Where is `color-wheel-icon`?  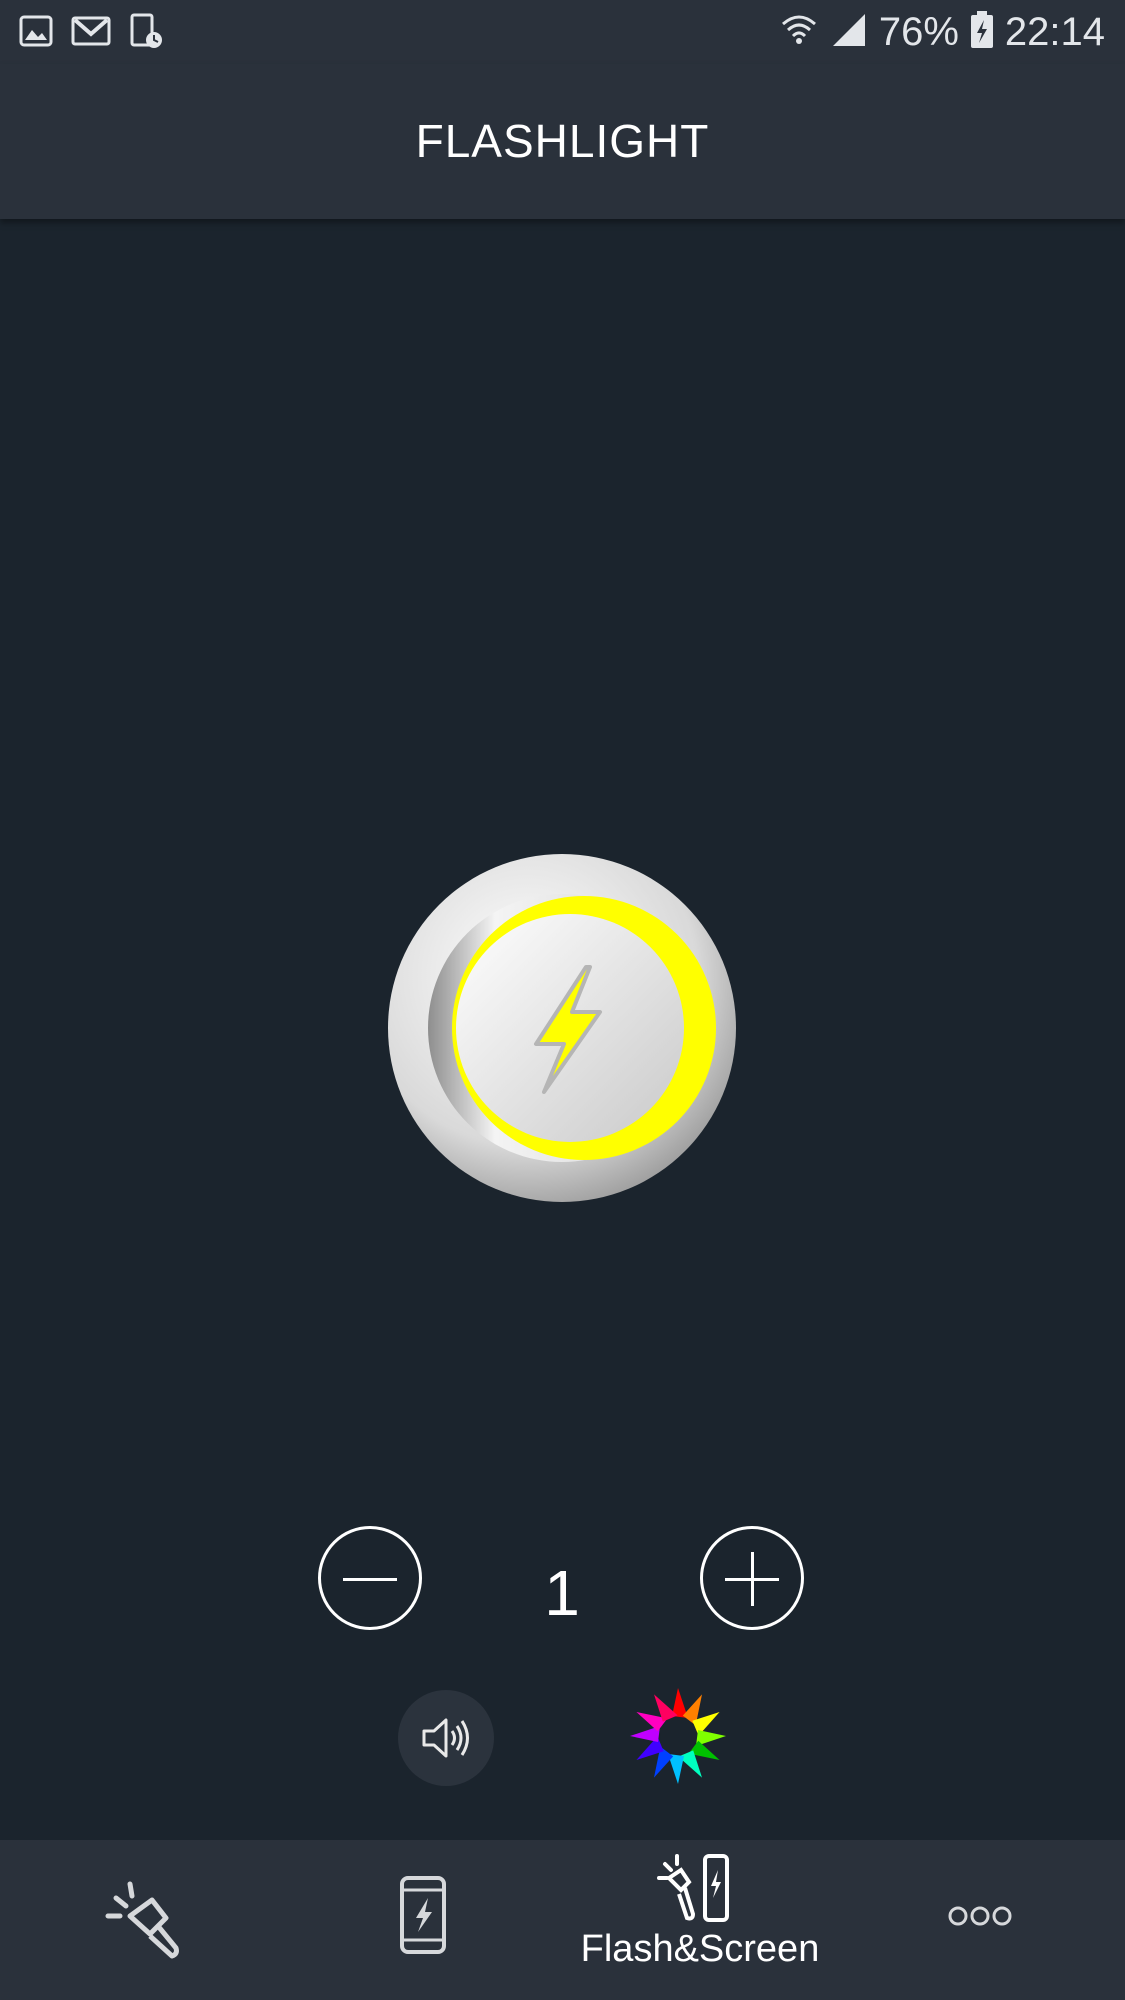 color-wheel-icon is located at coordinates (678, 1736).